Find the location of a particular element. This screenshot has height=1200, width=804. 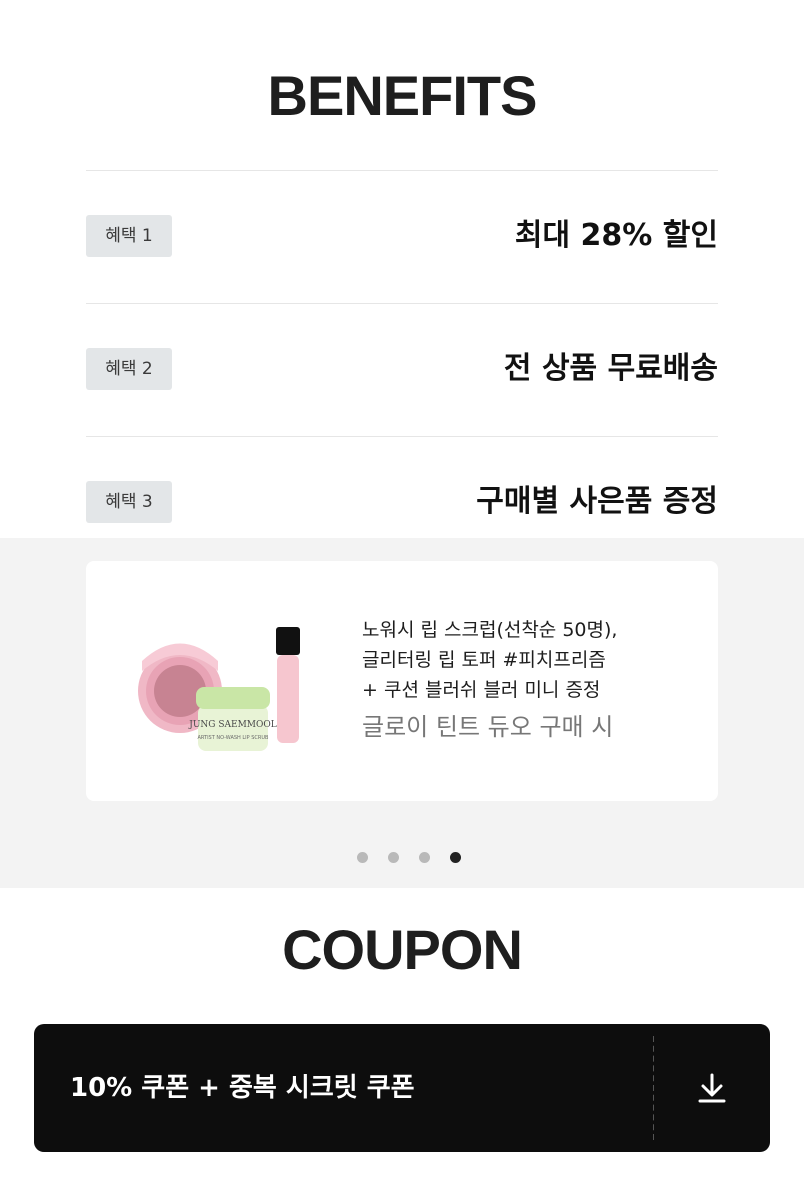

carousel-pagination is located at coordinates (416, 858).